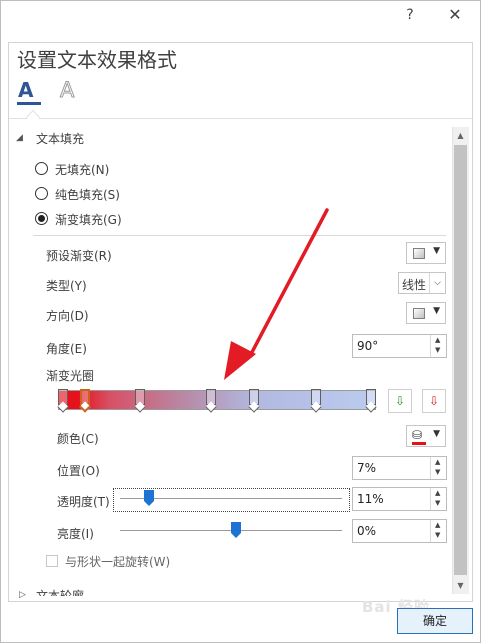  What do you see at coordinates (240, 360) in the screenshot?
I see `arrow-head` at bounding box center [240, 360].